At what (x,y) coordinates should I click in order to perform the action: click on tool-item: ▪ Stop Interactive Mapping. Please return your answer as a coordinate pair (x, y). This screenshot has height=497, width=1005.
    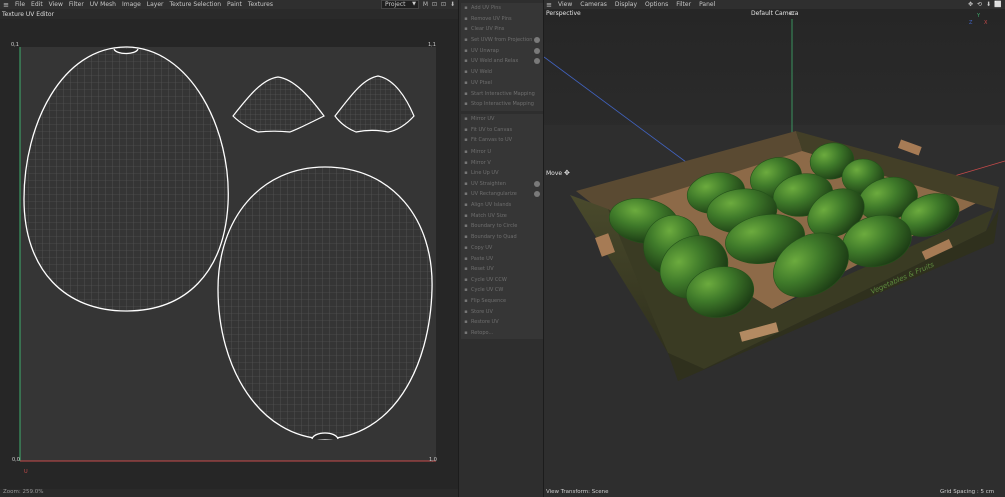
    Looking at the image, I should click on (502, 104).